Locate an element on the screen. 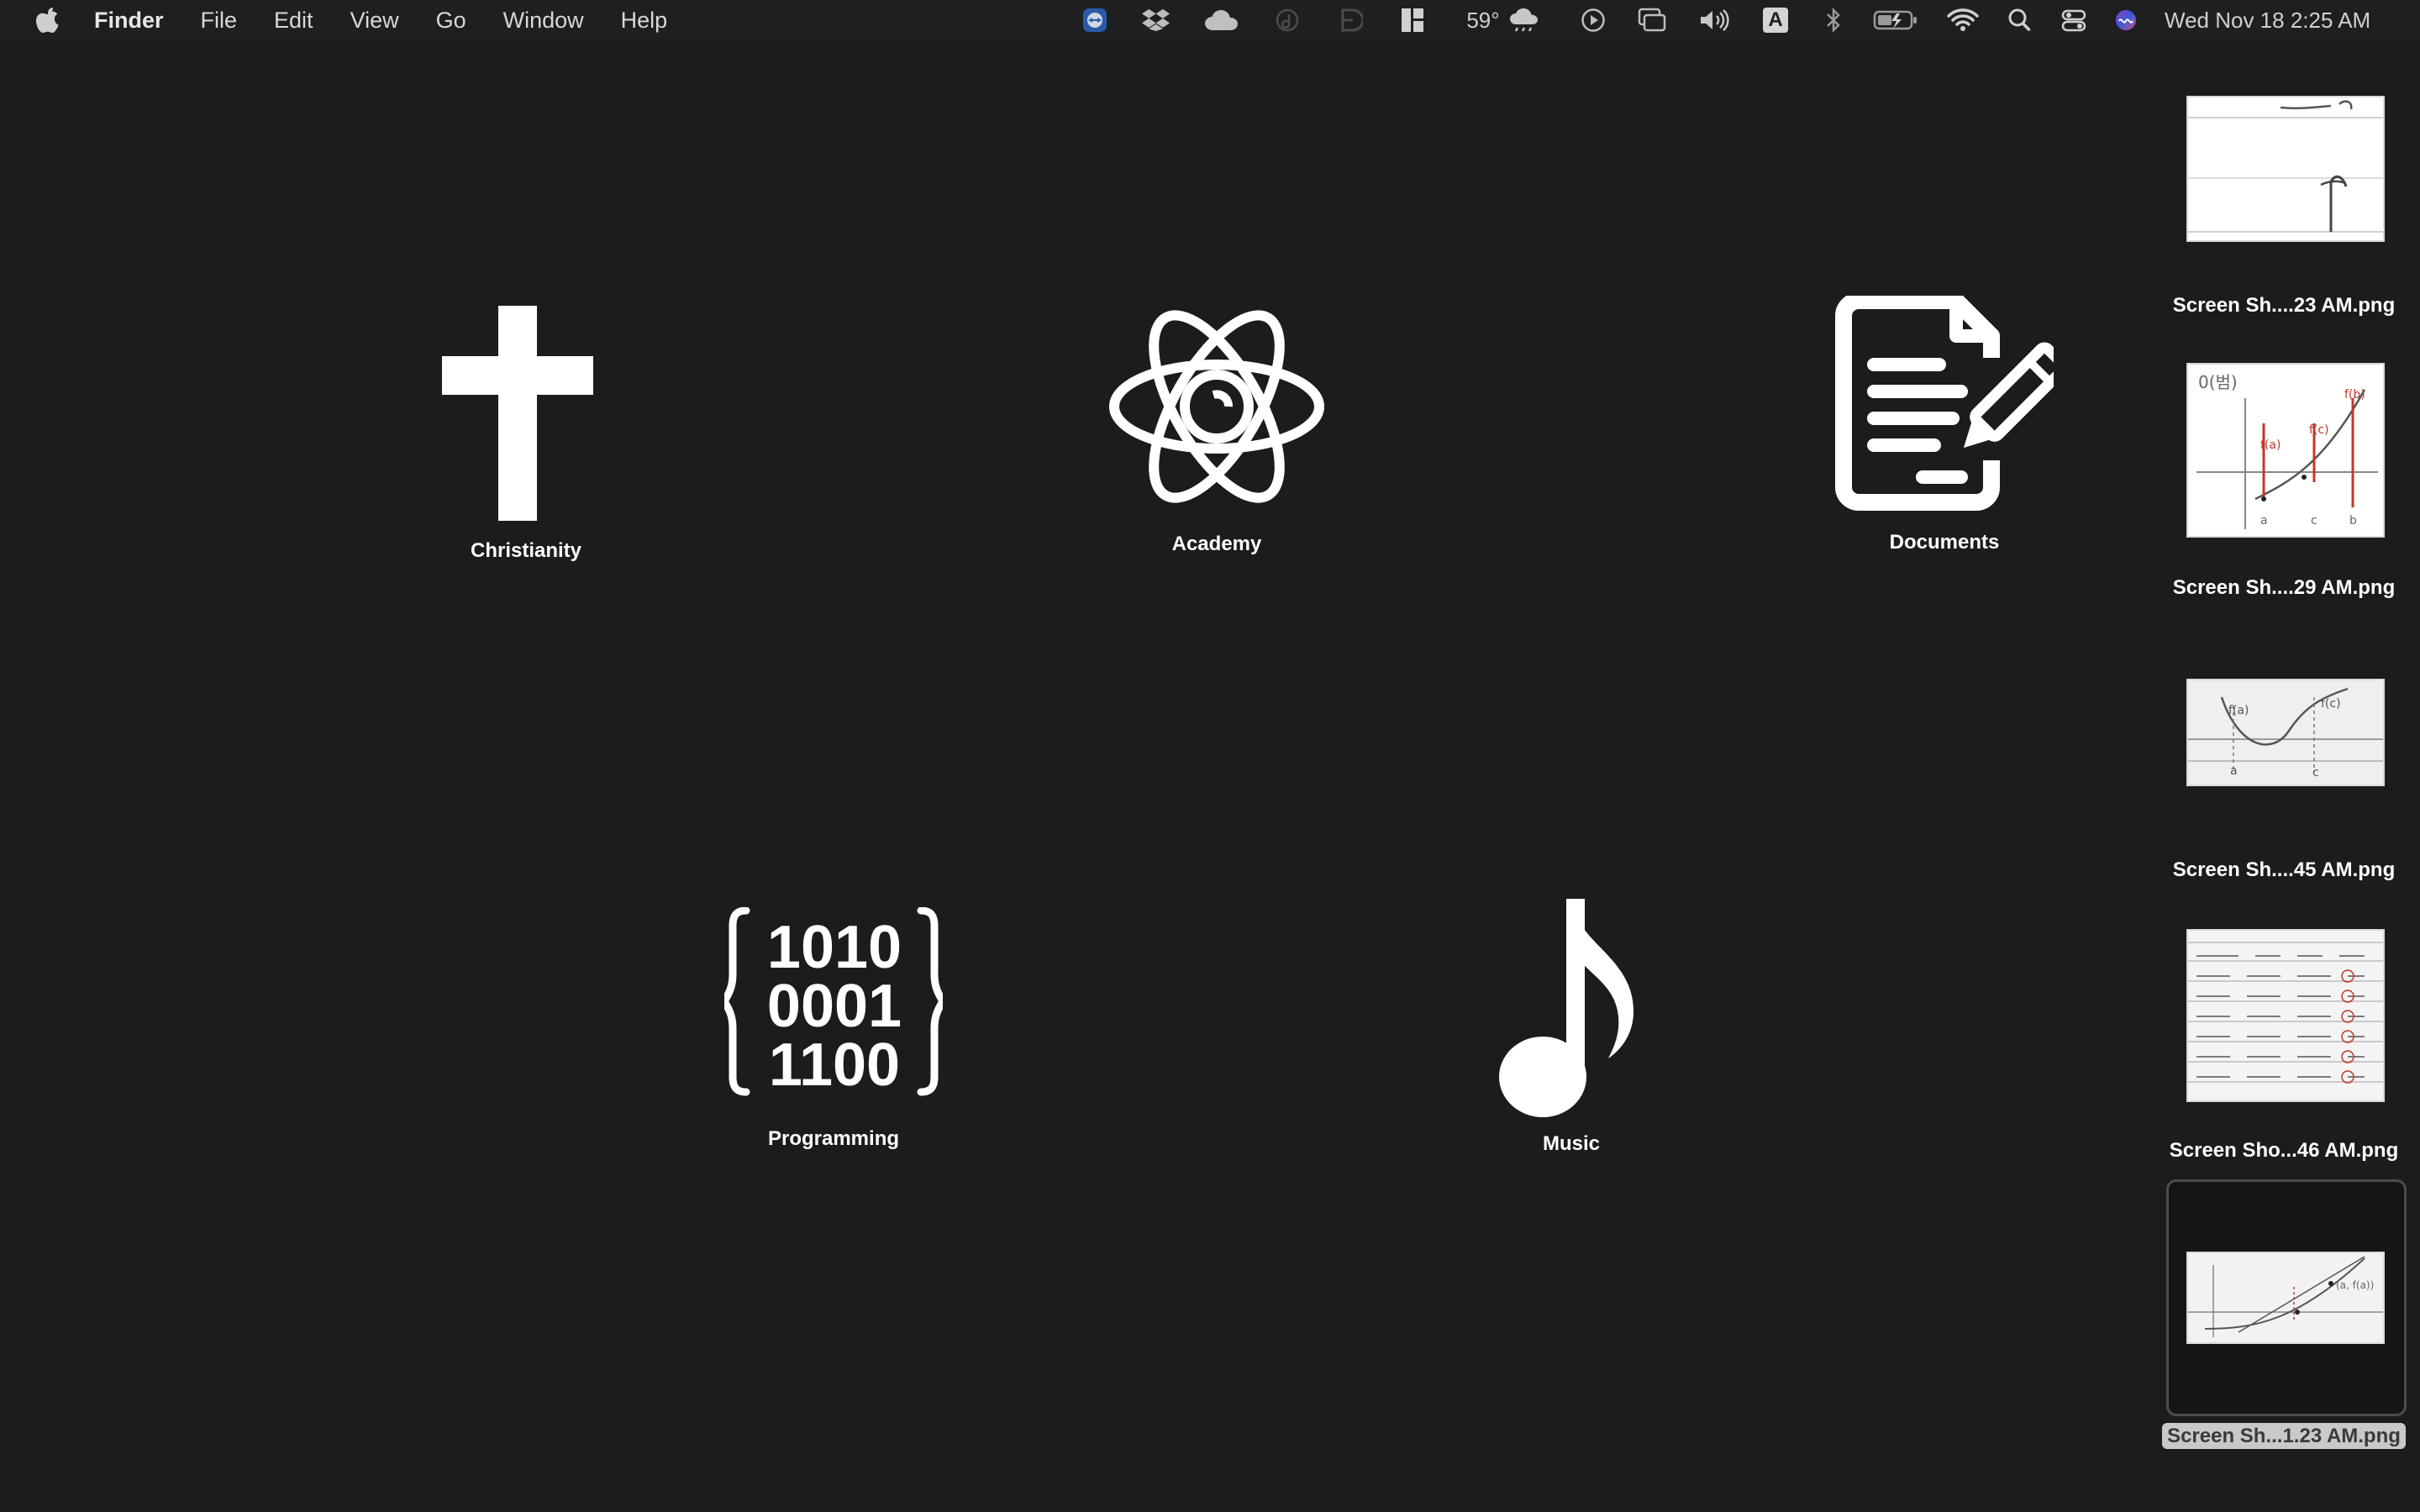 This screenshot has width=2420, height=1512. teamviewer-icon is located at coordinates (1095, 20).